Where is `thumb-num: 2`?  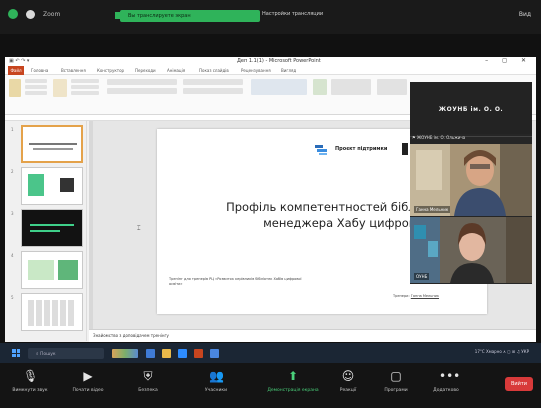
thumb-num: 2 is located at coordinates (12, 171).